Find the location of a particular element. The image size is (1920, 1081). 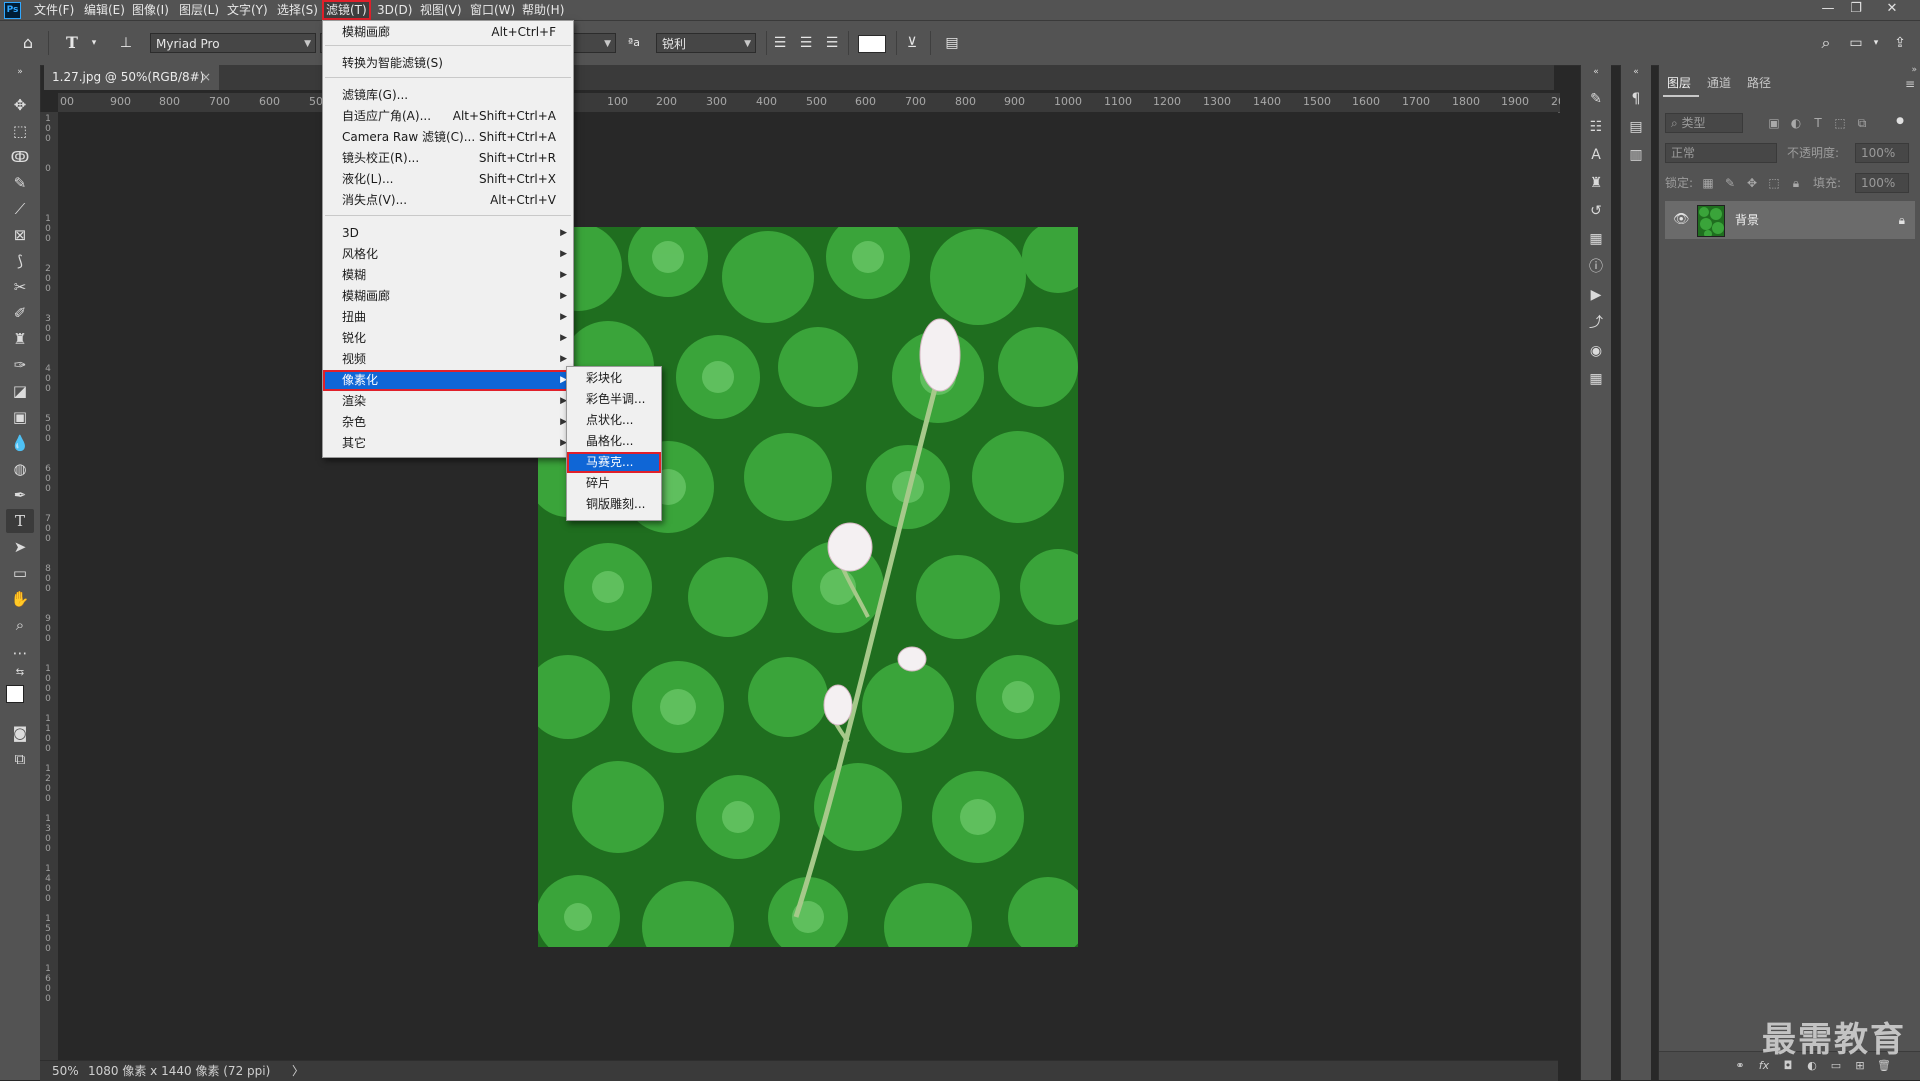

menu-item-blur-gallery-sub: 模糊画廊 ▶ is located at coordinates (448, 296).